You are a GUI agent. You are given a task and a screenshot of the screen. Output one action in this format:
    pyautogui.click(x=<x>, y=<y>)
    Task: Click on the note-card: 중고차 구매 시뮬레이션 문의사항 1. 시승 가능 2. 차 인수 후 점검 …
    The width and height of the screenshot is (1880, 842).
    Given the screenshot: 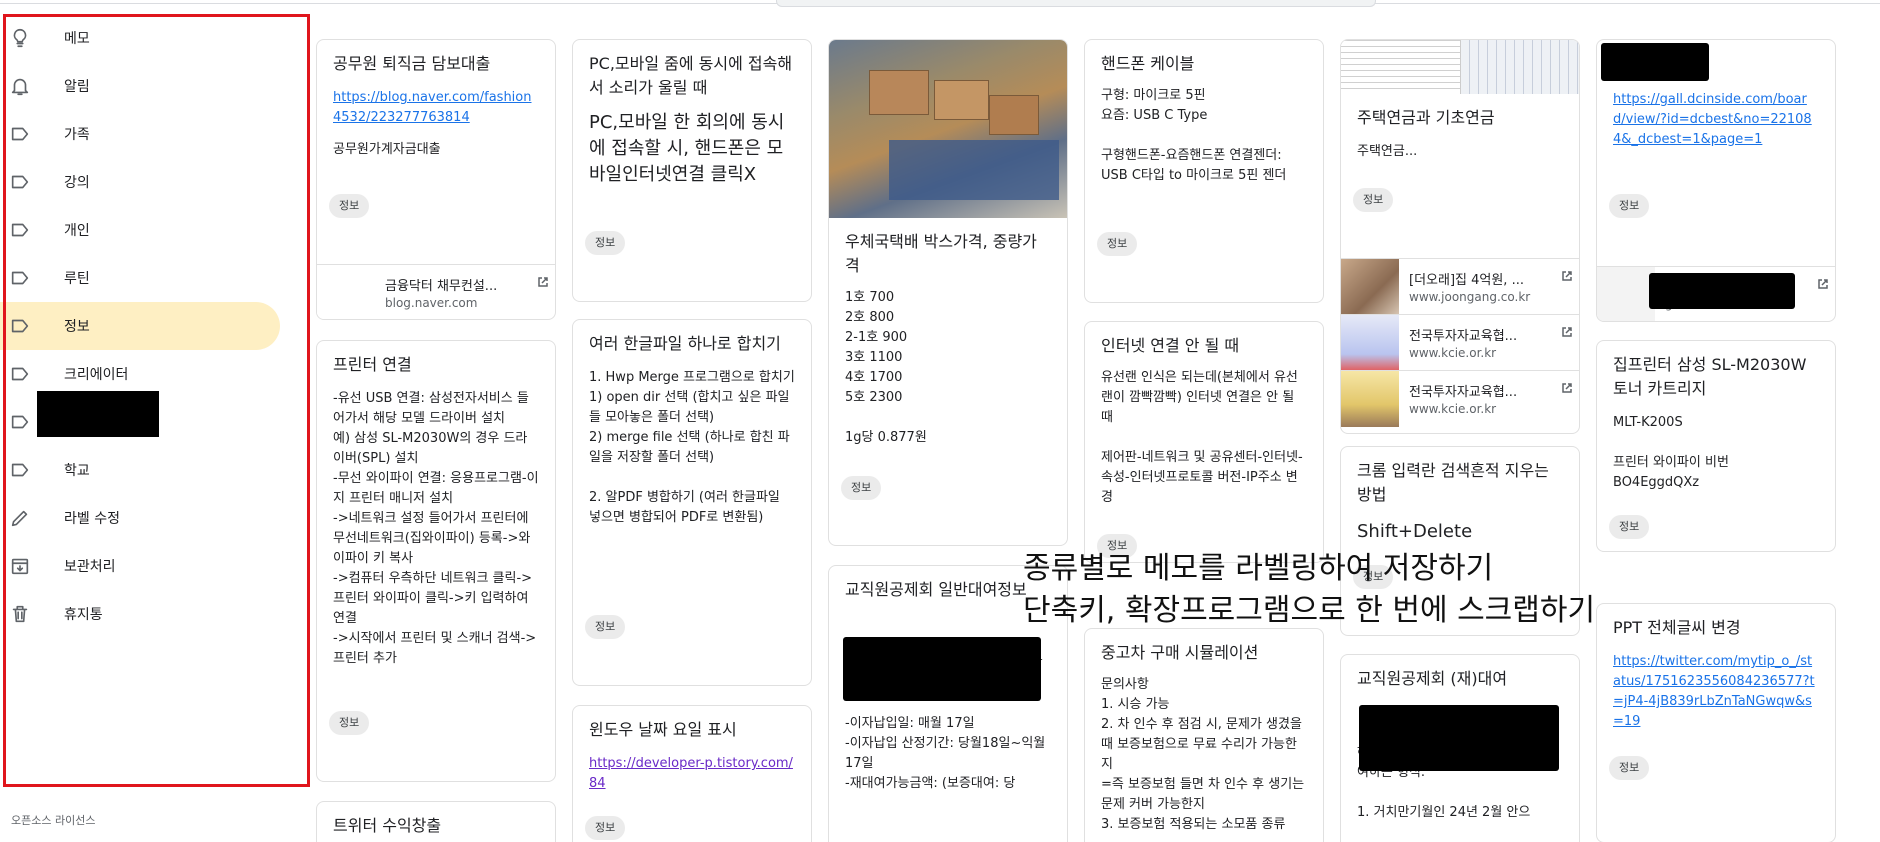 What is the action you would take?
    pyautogui.click(x=1204, y=735)
    